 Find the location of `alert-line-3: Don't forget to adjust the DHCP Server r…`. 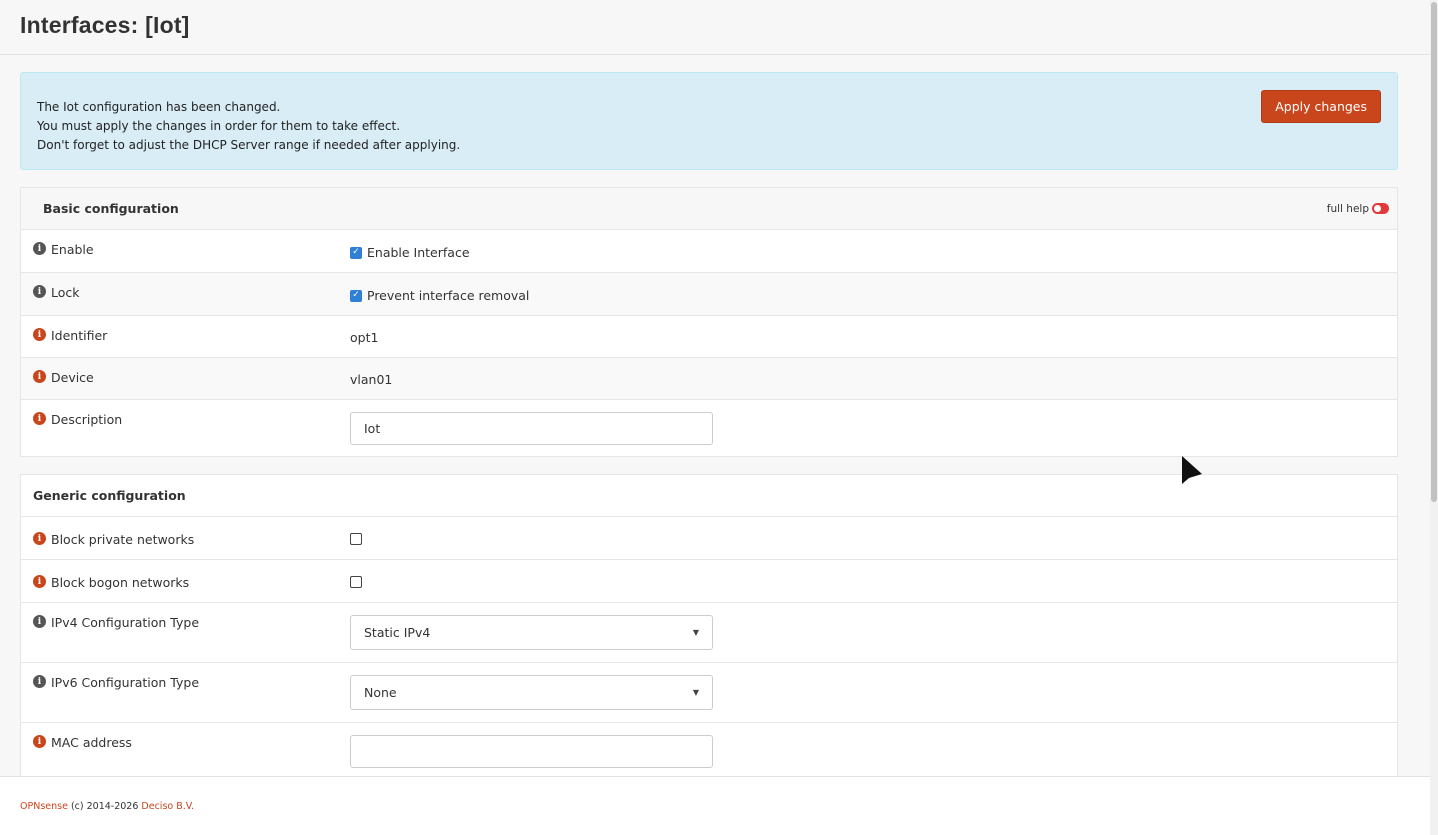

alert-line-3: Don't forget to adjust the DHCP Server r… is located at coordinates (249, 145).